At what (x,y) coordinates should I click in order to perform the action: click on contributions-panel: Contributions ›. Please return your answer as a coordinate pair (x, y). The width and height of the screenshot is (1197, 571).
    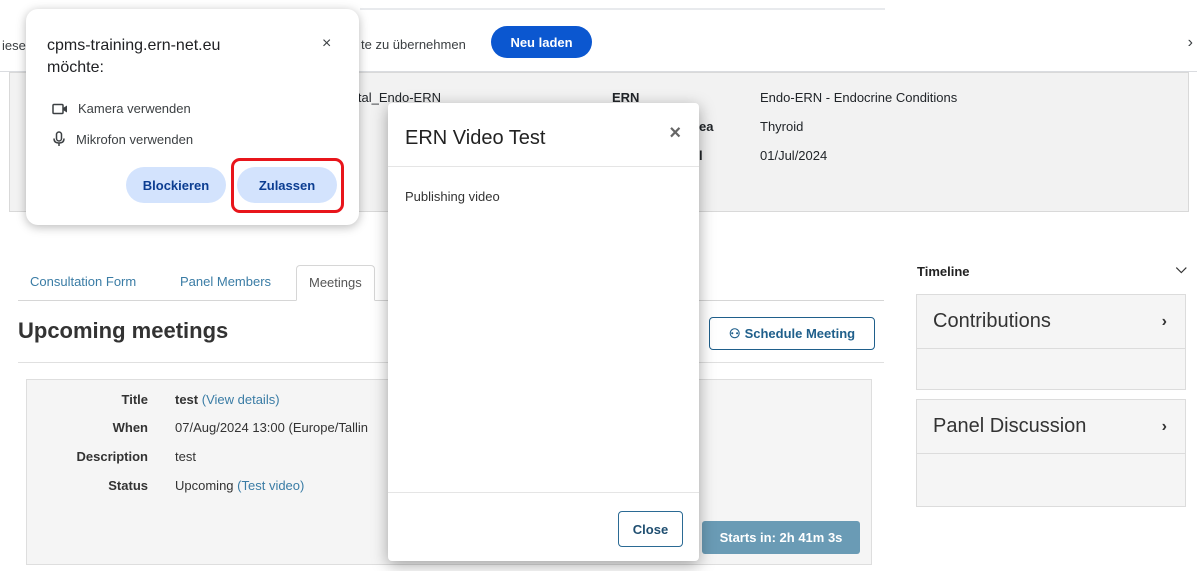
    Looking at the image, I should click on (1051, 342).